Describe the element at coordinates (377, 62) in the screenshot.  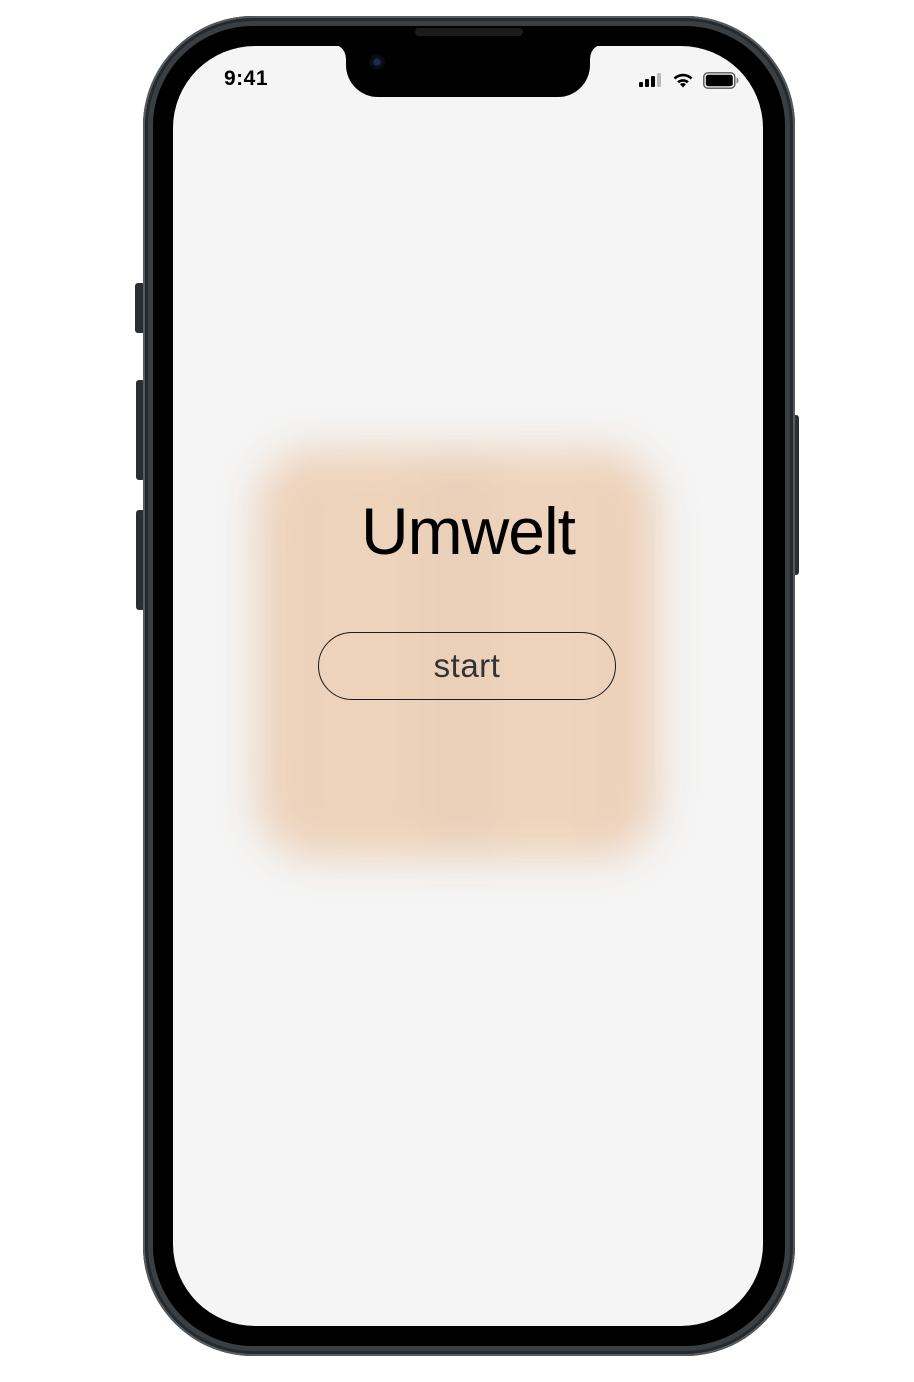
I see `camera-icon` at that location.